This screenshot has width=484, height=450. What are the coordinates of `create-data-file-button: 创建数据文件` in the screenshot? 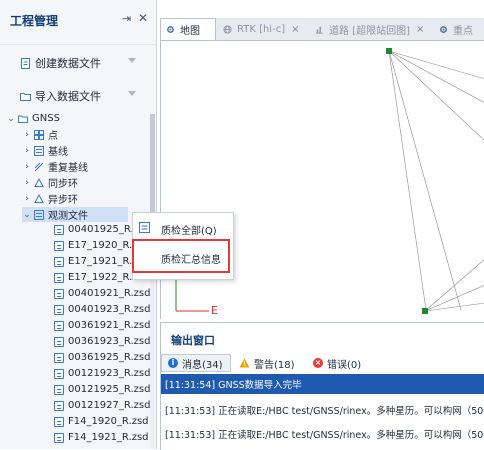 It's located at (78, 63).